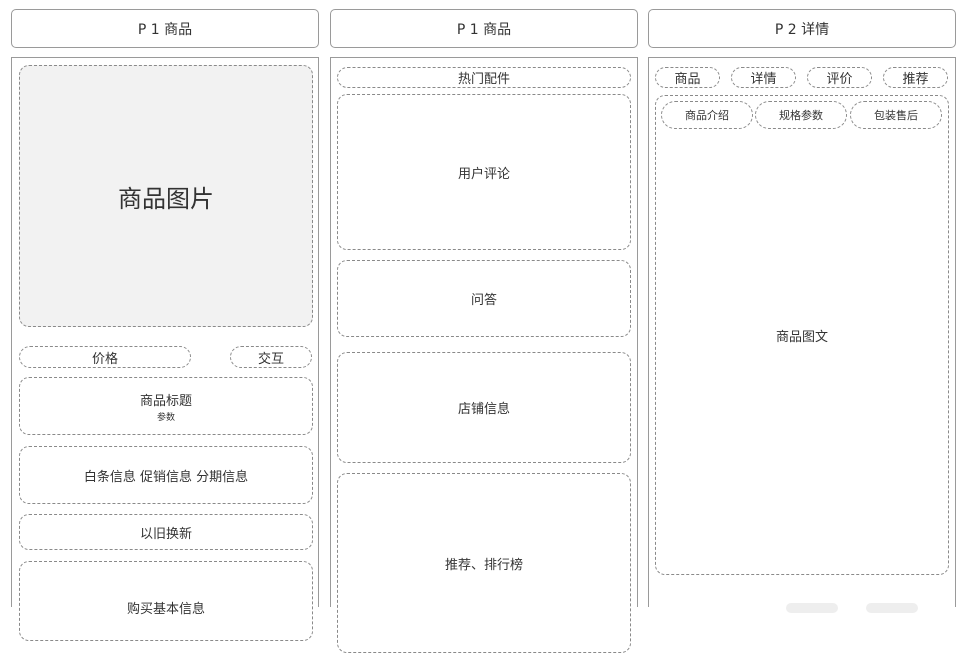  I want to click on purchase-info-label: 购买基本信息, so click(165, 609).